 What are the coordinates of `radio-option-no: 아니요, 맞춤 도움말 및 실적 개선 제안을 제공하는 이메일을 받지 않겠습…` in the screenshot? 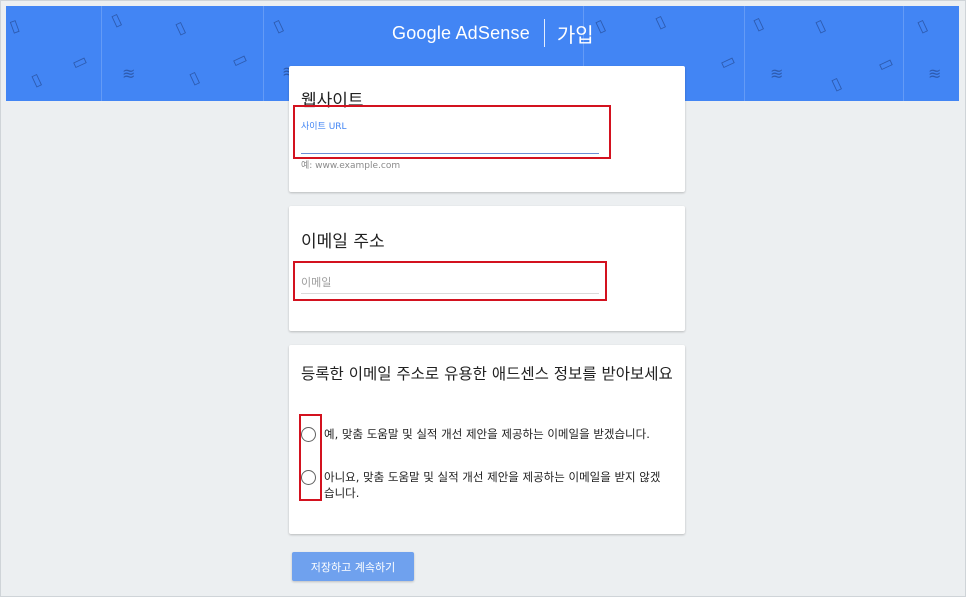 It's located at (484, 485).